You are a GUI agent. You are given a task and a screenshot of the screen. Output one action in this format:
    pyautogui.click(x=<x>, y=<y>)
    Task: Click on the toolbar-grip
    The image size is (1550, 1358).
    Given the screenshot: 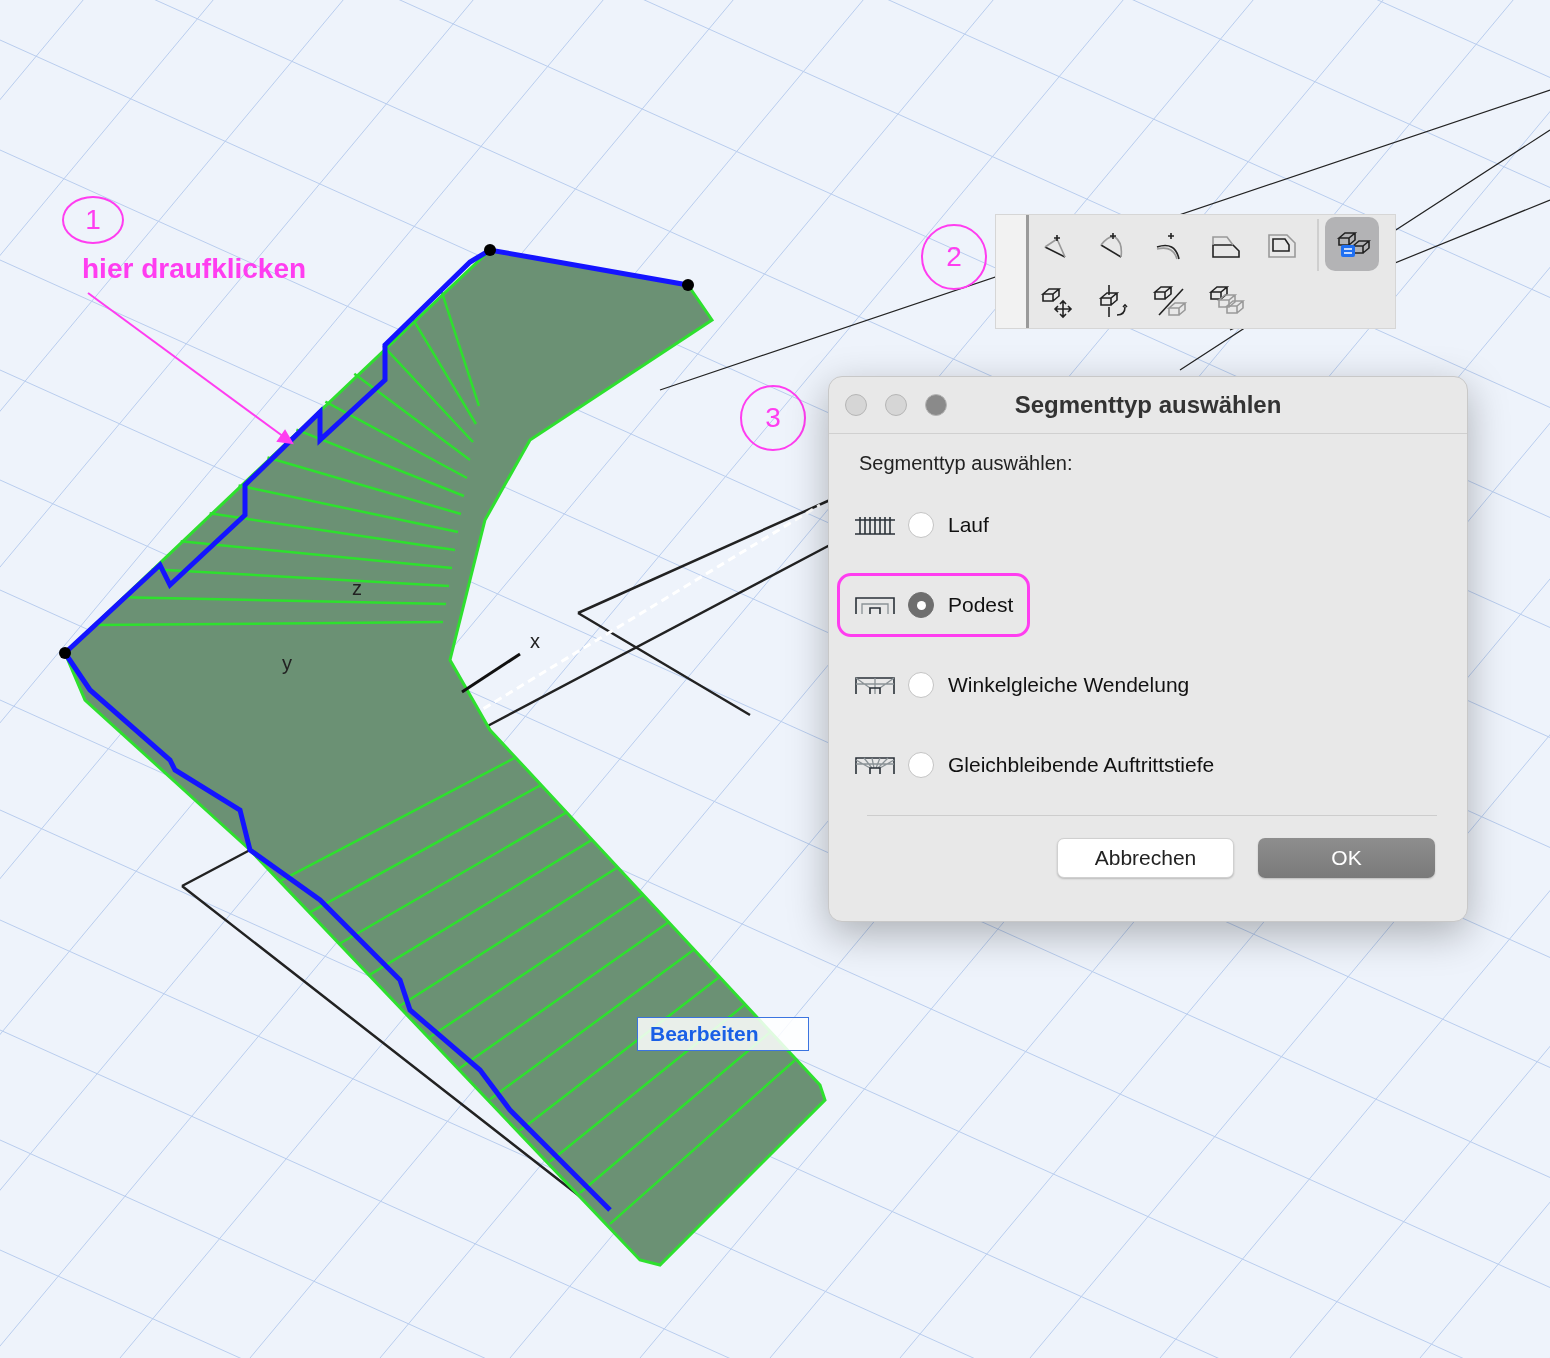 What is the action you would take?
    pyautogui.click(x=1012, y=271)
    